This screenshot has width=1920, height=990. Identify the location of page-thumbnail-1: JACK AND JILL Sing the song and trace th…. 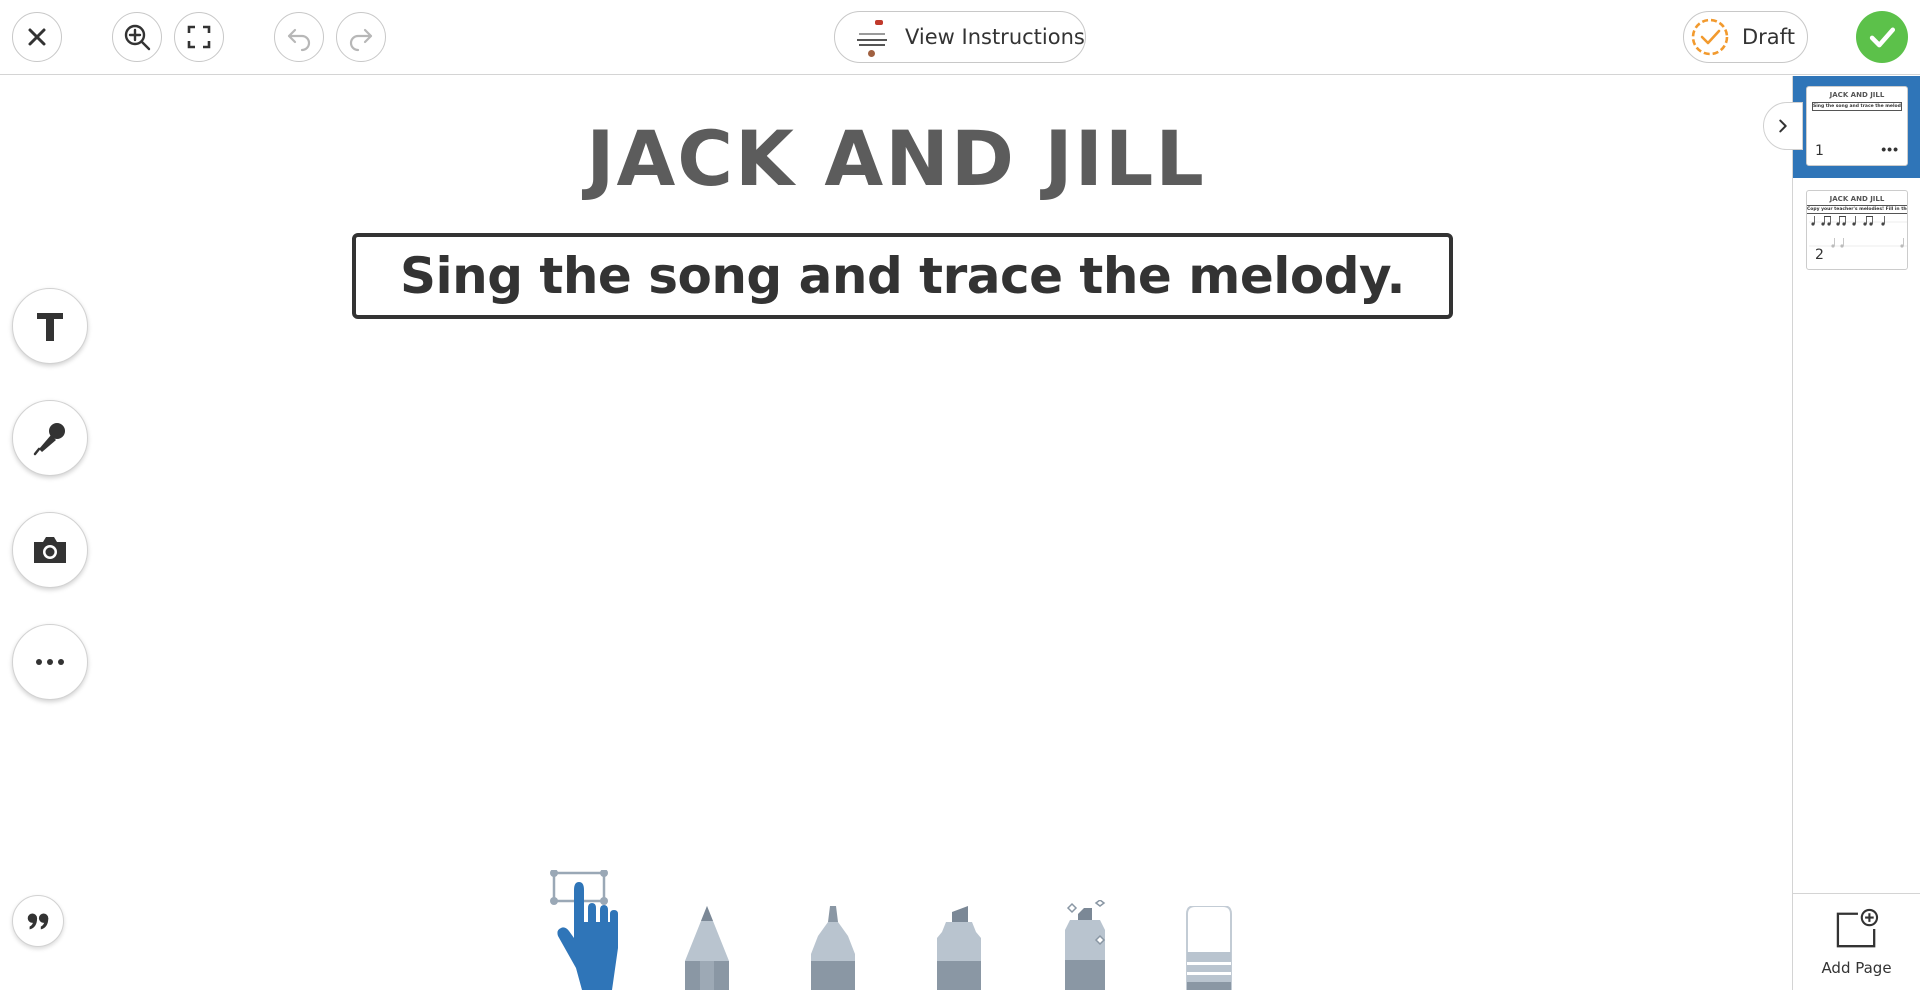
(1856, 127).